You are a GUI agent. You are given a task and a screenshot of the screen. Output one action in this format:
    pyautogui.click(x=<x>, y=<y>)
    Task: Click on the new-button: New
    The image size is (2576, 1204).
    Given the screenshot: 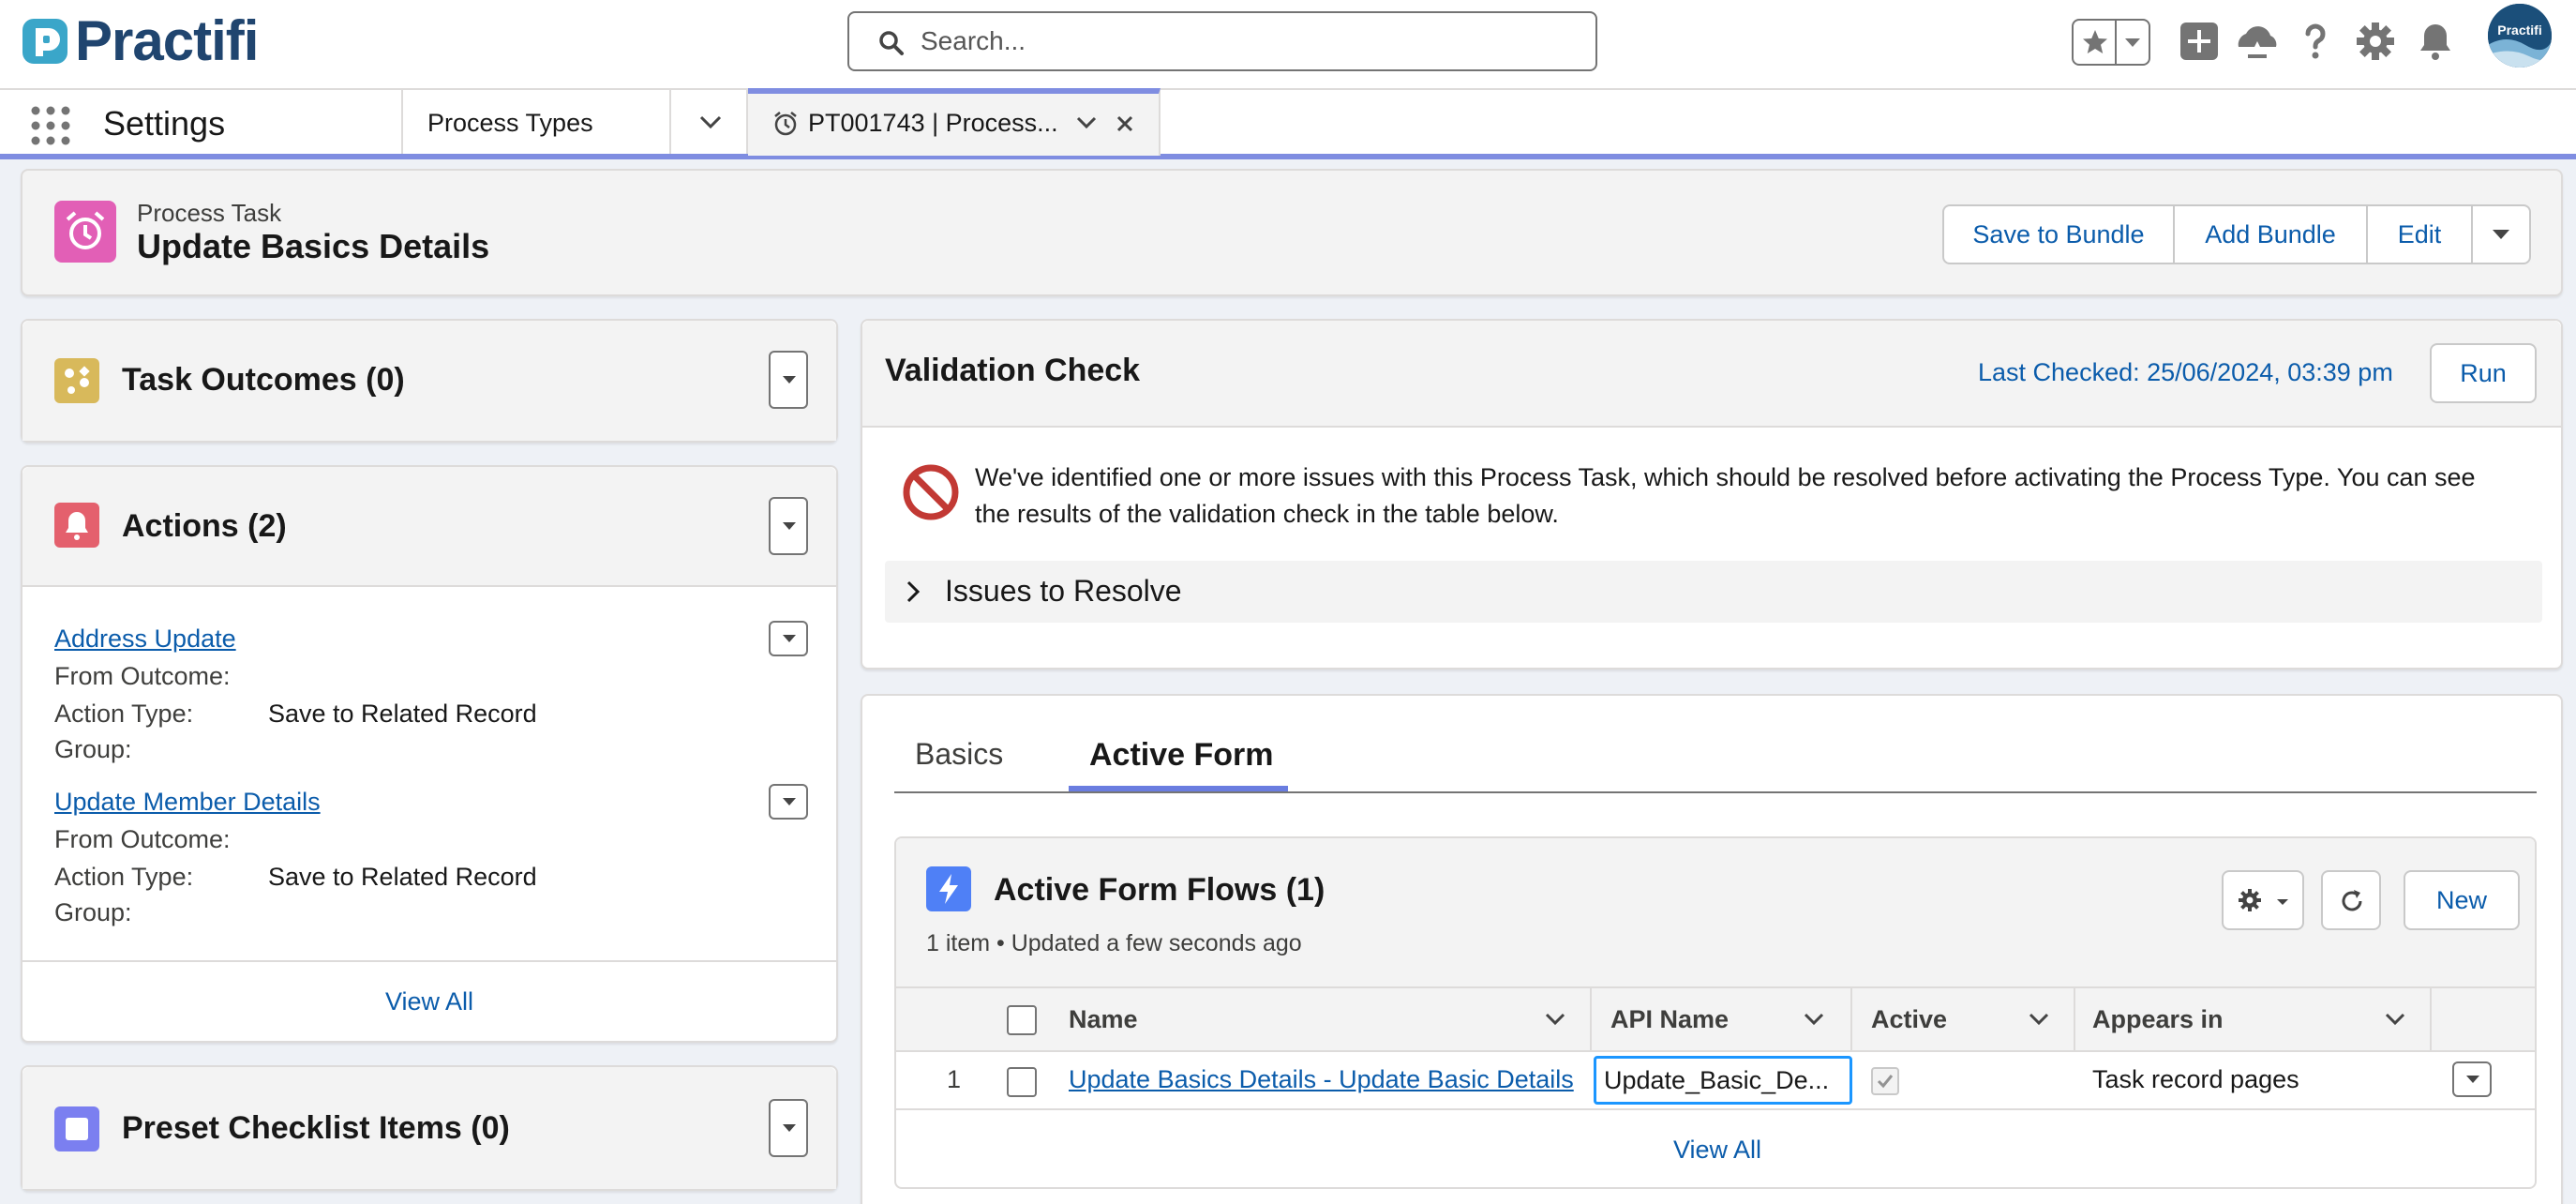 What is the action you would take?
    pyautogui.click(x=2462, y=900)
    